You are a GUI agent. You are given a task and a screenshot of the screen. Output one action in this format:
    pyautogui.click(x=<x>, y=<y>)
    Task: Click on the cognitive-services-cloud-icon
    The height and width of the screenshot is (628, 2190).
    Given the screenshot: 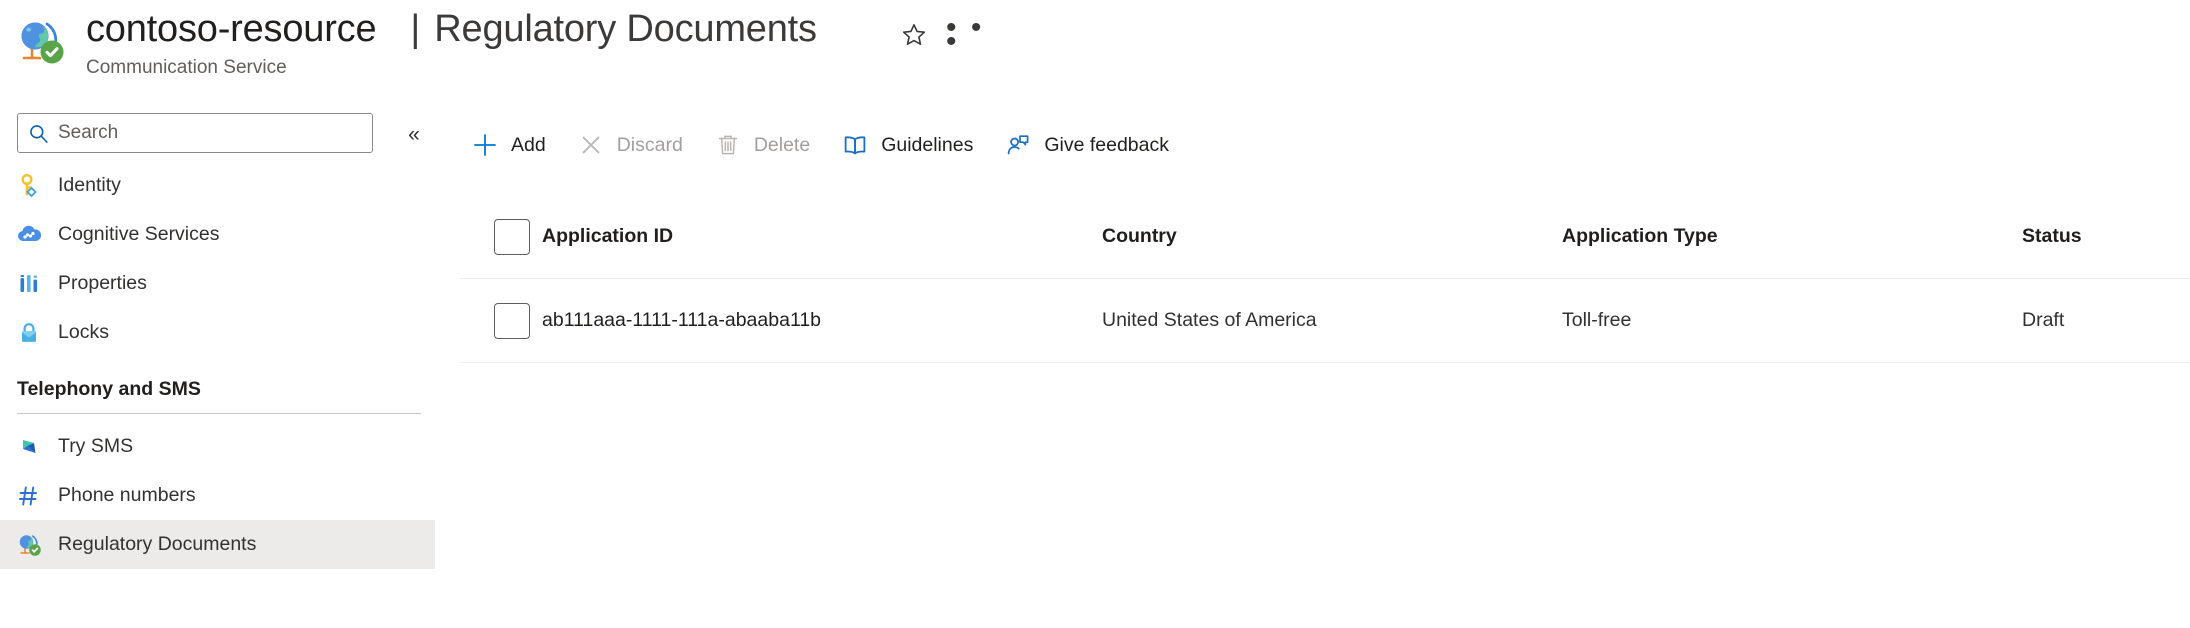 What is the action you would take?
    pyautogui.click(x=29, y=235)
    